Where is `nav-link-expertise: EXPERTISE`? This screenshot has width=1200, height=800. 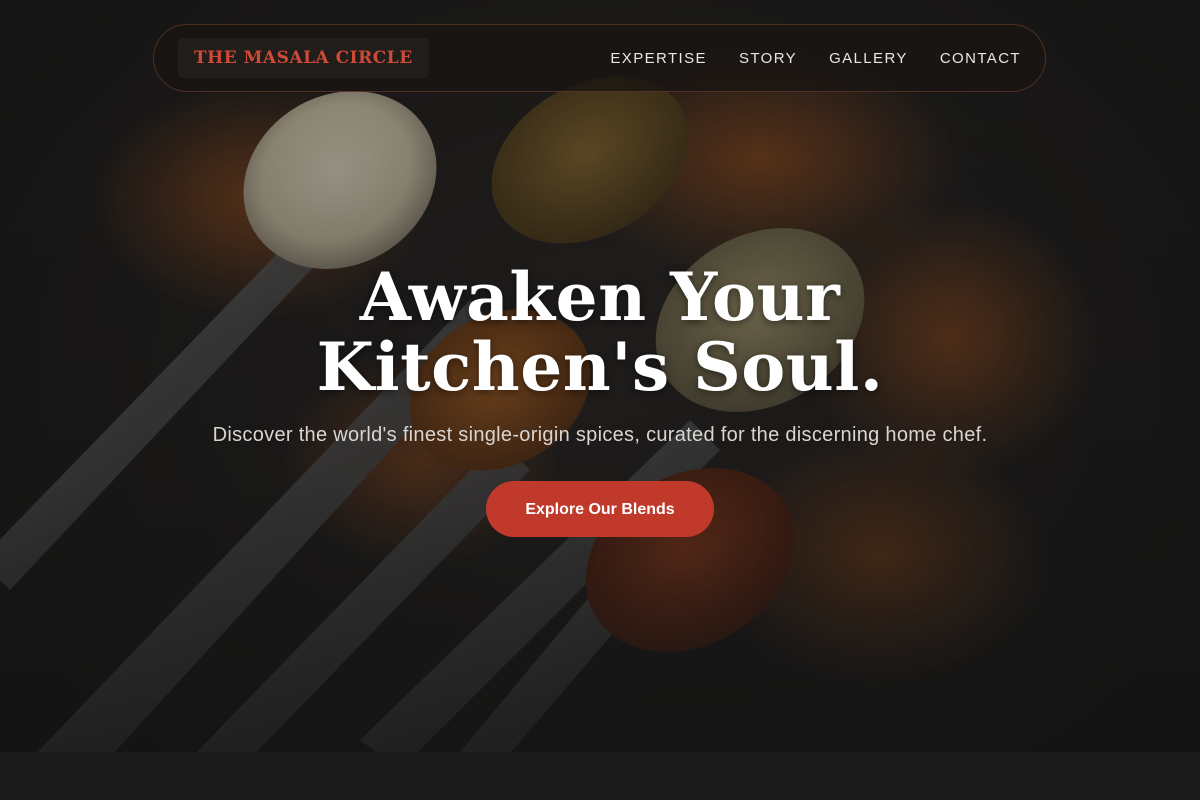 nav-link-expertise: EXPERTISE is located at coordinates (658, 58).